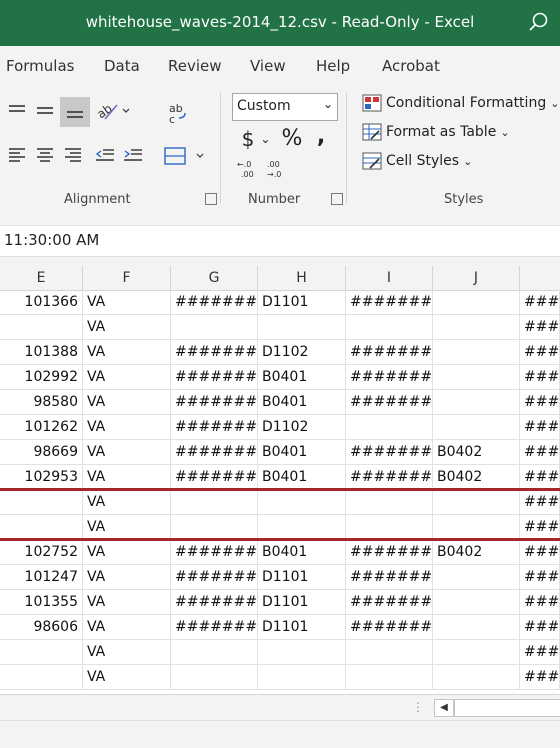 The width and height of the screenshot is (560, 748). What do you see at coordinates (177, 113) in the screenshot?
I see `wrap-text-icon: ab c` at bounding box center [177, 113].